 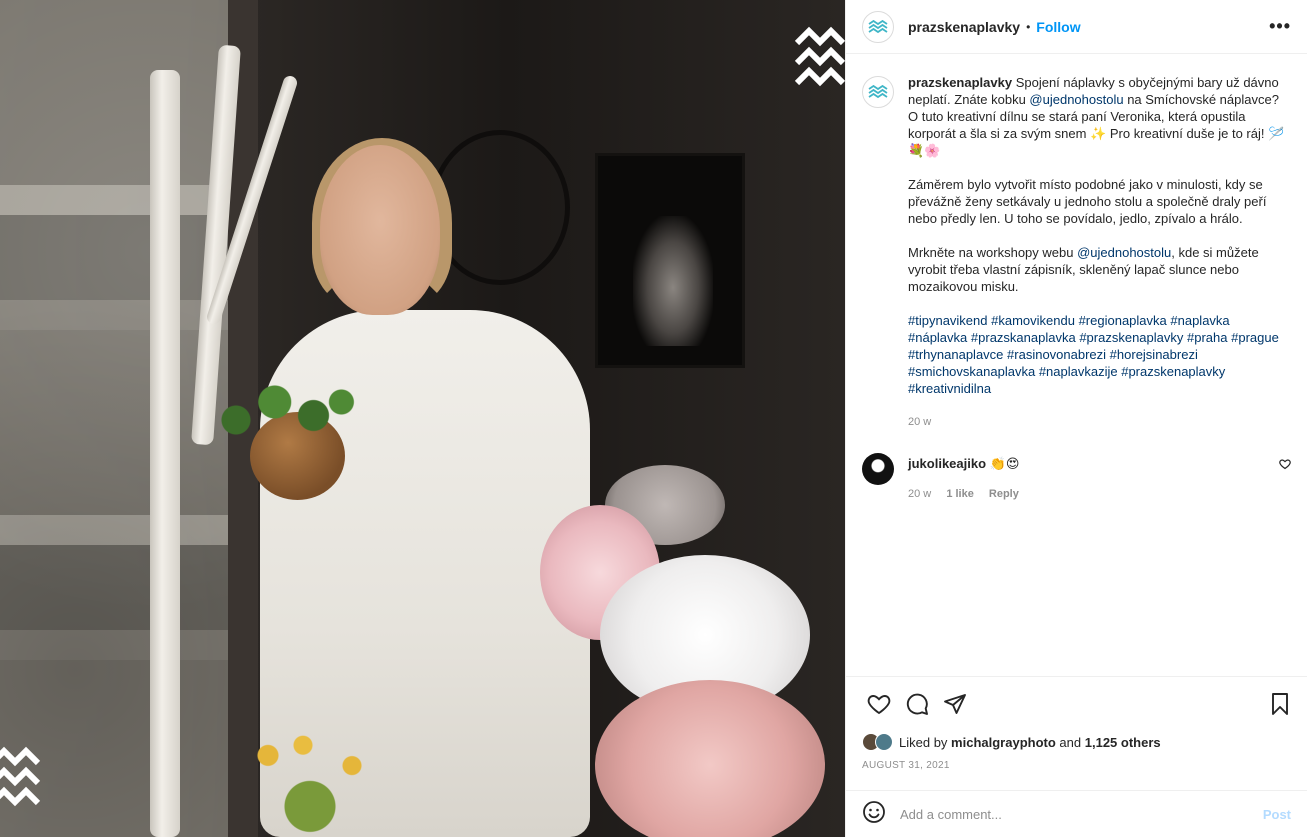 I want to click on action-bar, so click(x=1076, y=703).